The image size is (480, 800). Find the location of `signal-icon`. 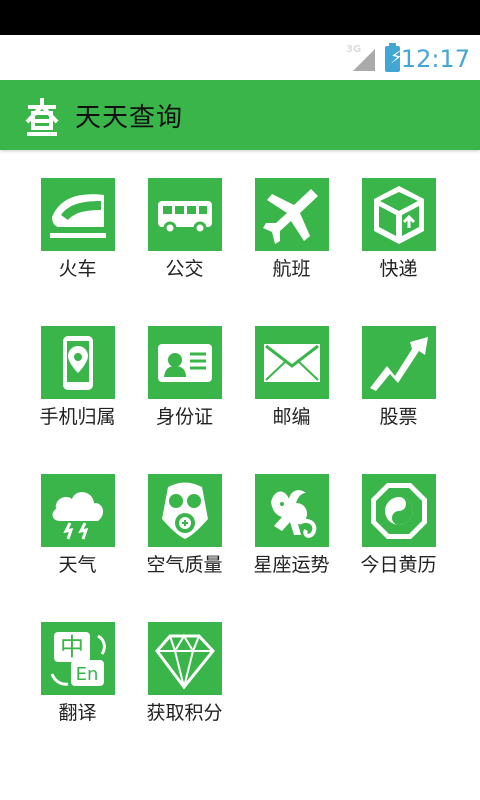

signal-icon is located at coordinates (364, 60).